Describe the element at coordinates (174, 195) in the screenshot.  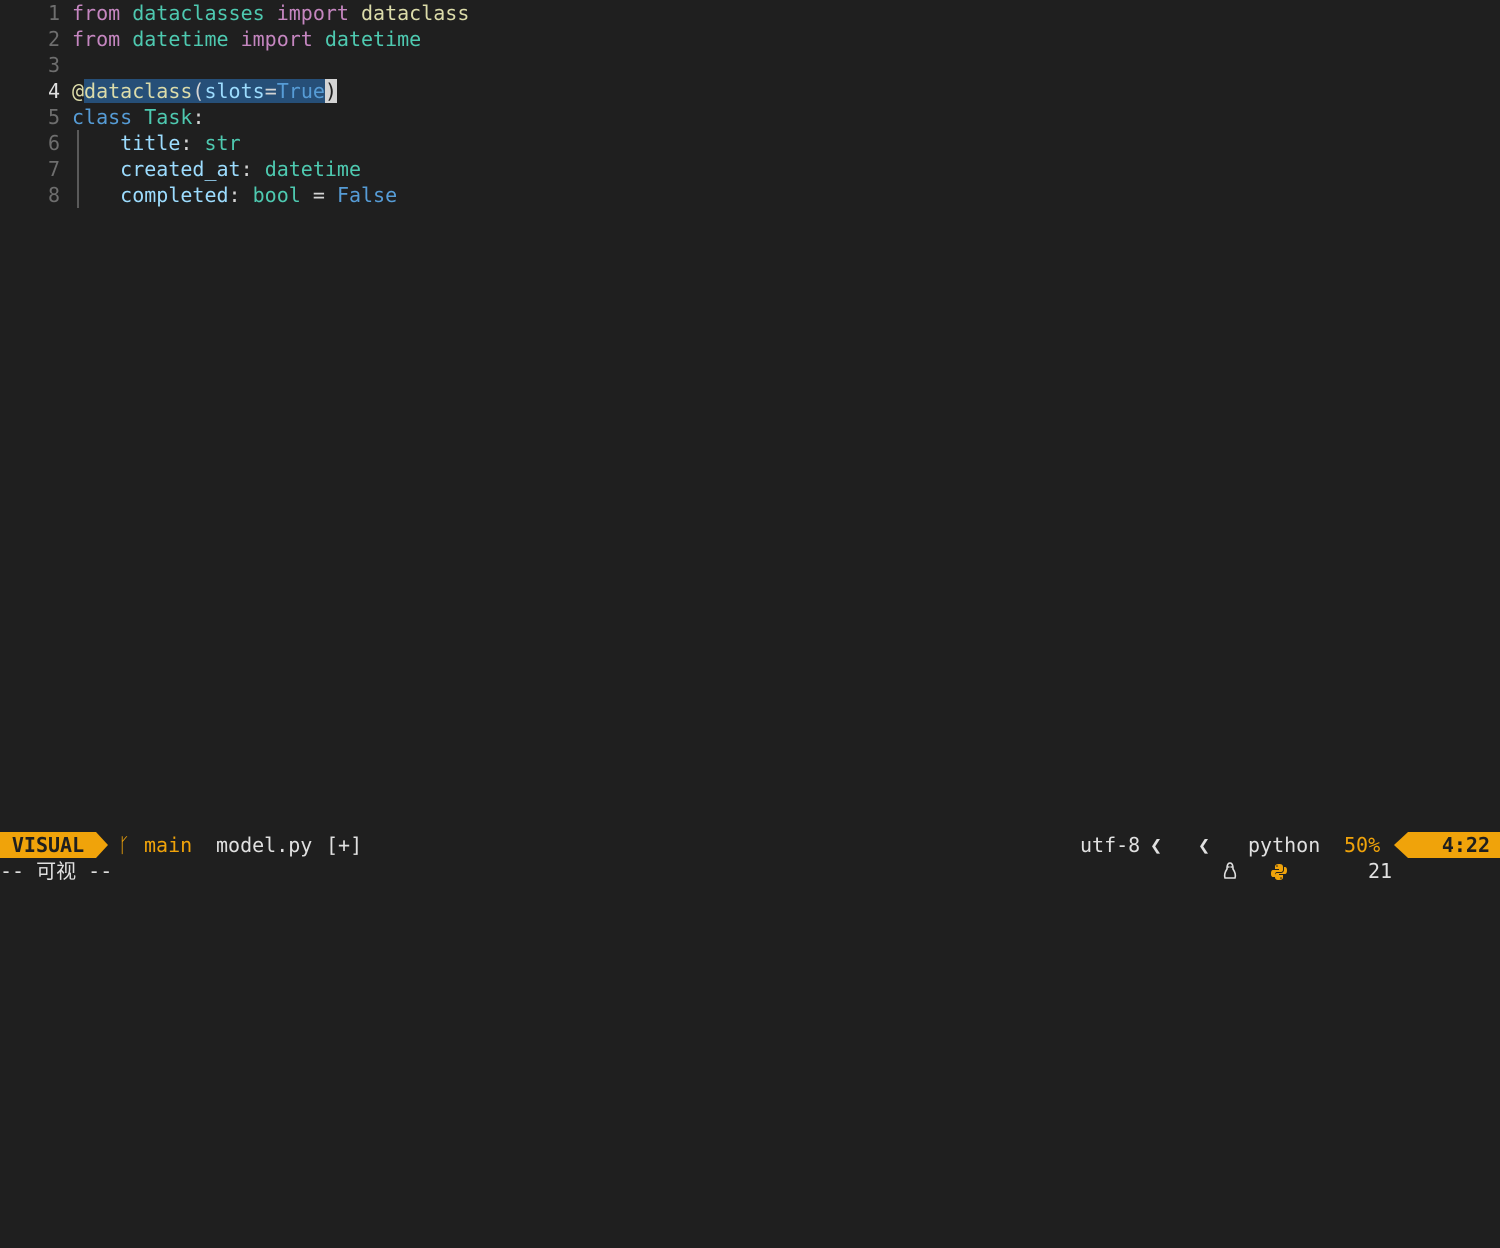
I see `code-token: completed` at that location.